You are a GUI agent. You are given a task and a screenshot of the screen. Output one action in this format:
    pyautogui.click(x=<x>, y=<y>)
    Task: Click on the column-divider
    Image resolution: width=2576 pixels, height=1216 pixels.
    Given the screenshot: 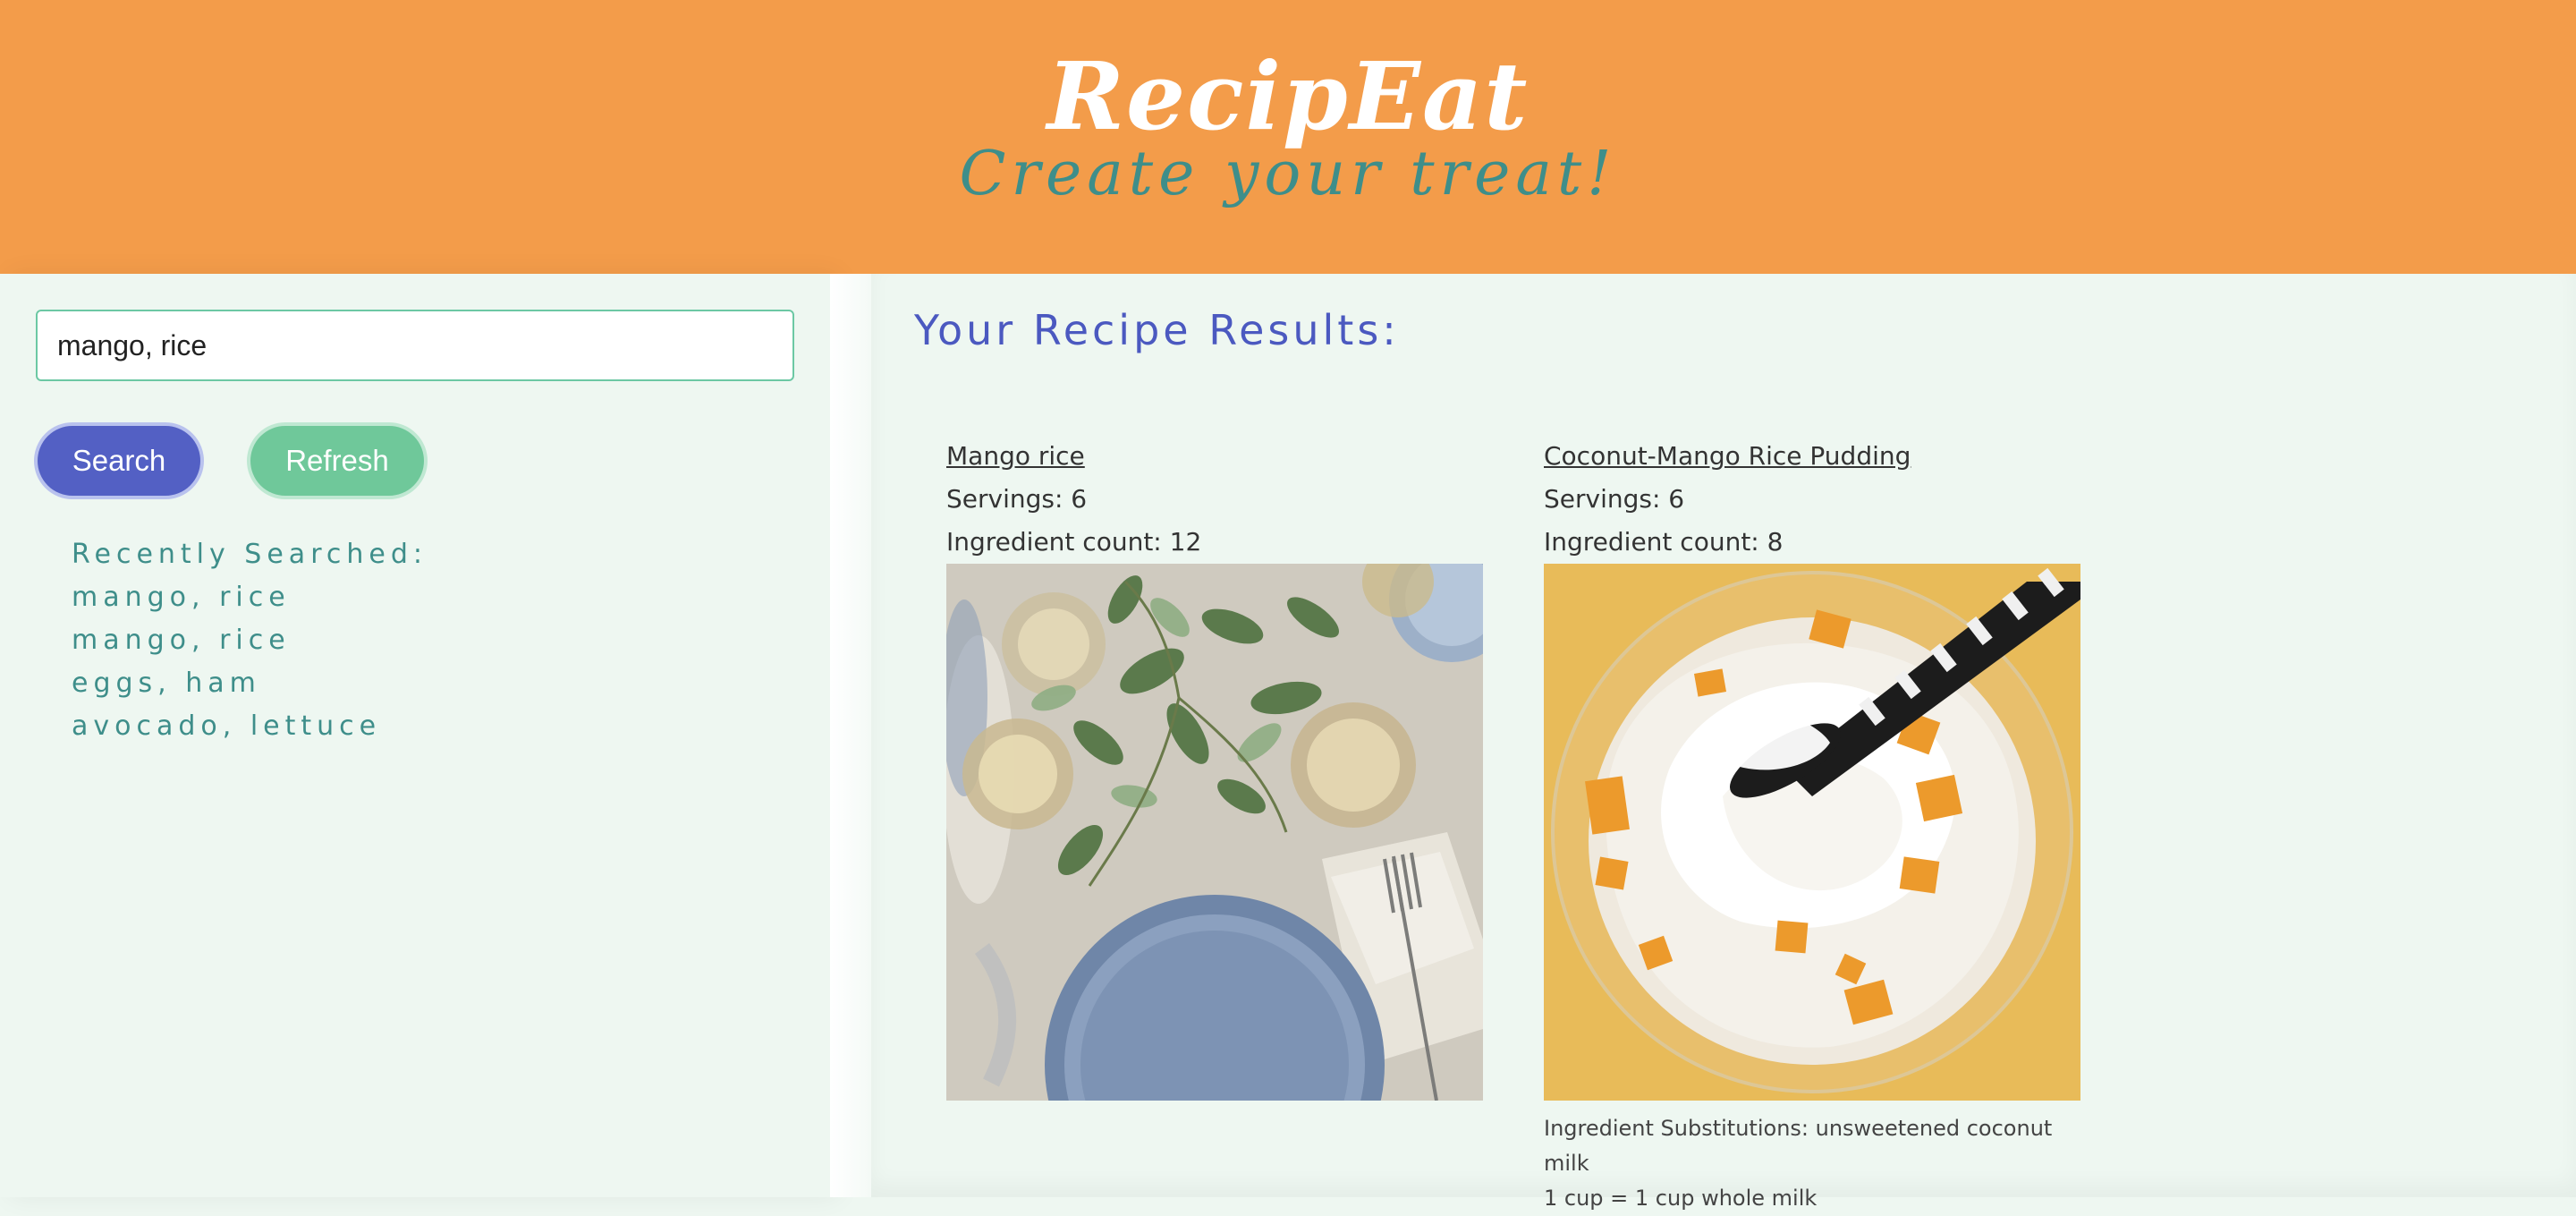 What is the action you would take?
    pyautogui.click(x=850, y=735)
    